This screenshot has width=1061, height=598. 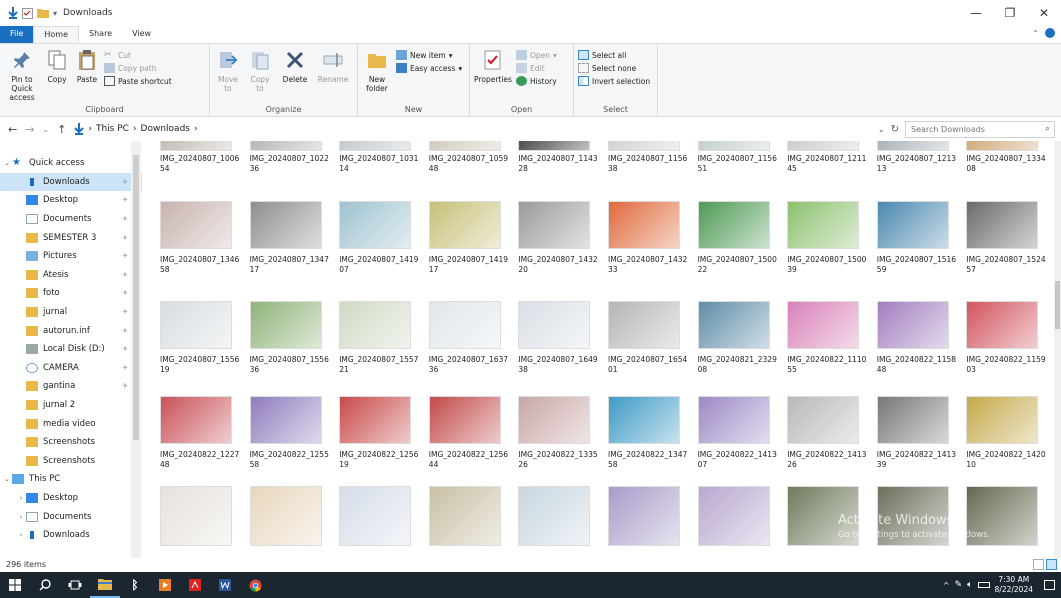 I want to click on content-scrollbar, so click(x=1057, y=349).